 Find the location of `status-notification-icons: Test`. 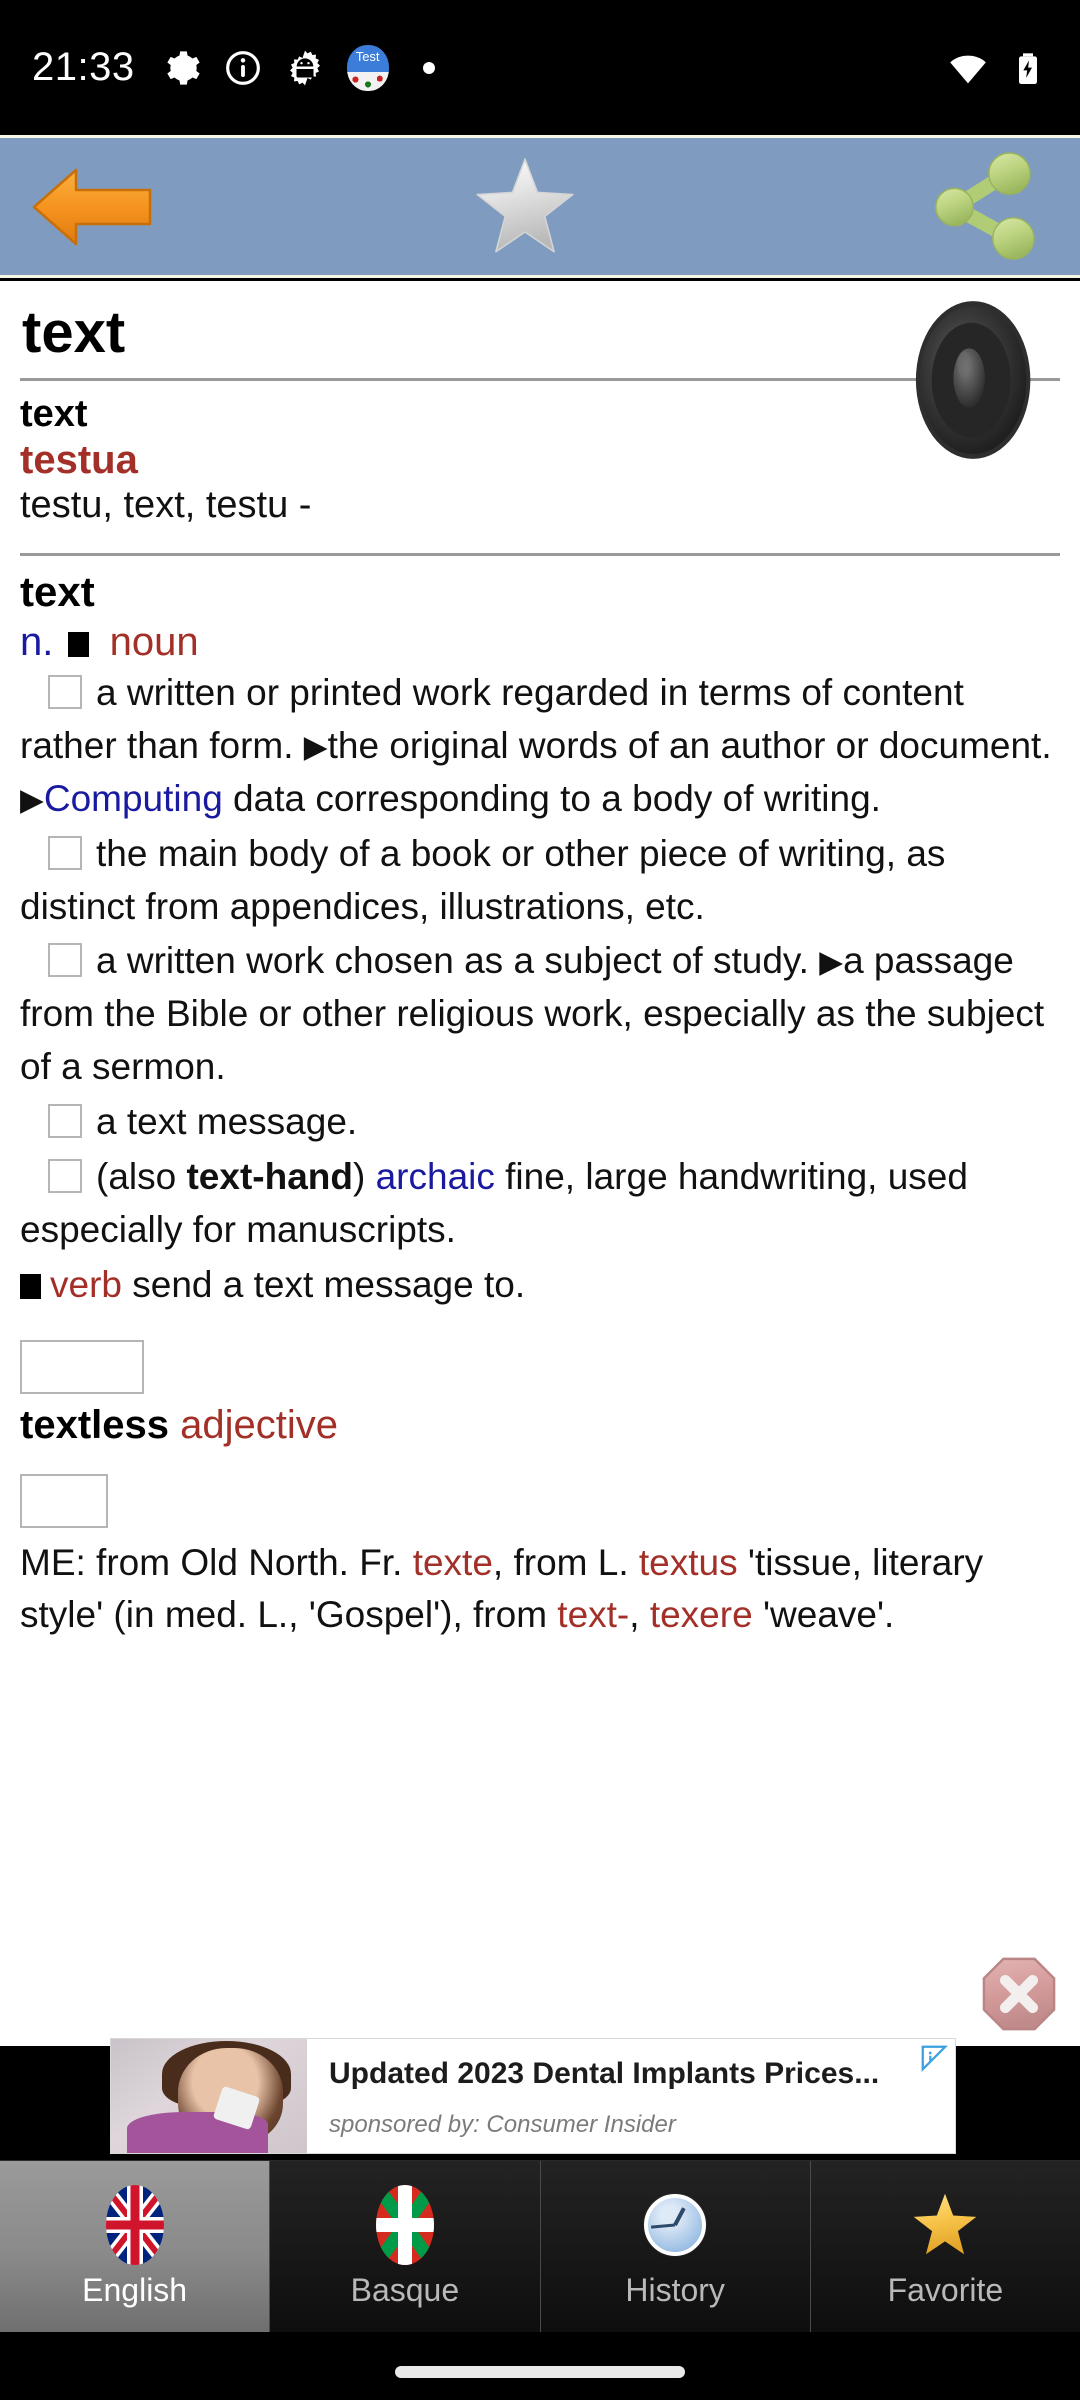

status-notification-icons: Test is located at coordinates (298, 67).